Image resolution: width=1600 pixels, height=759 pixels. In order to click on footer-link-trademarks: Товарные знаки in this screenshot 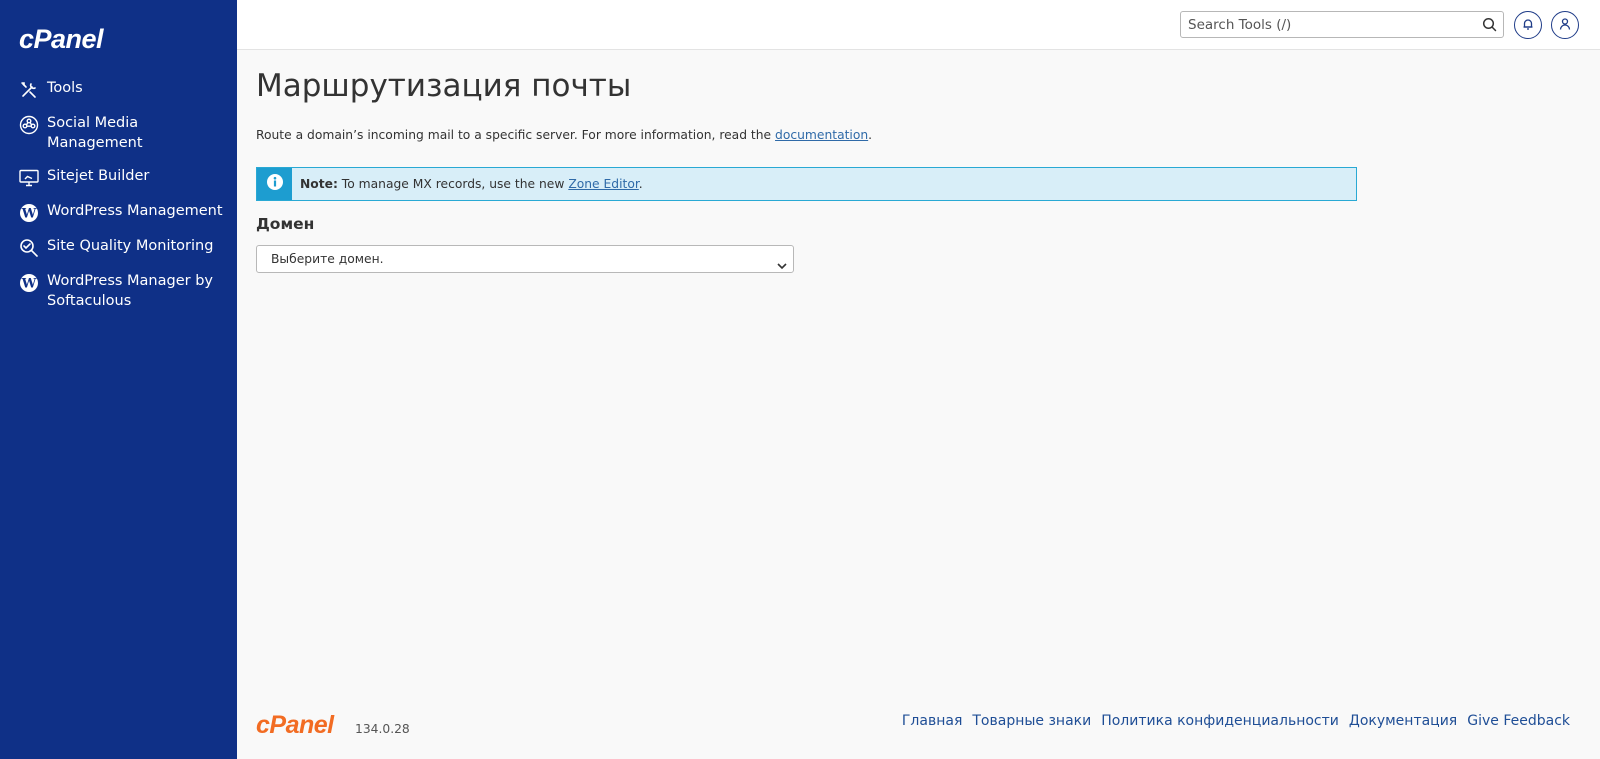, I will do `click(1031, 721)`.